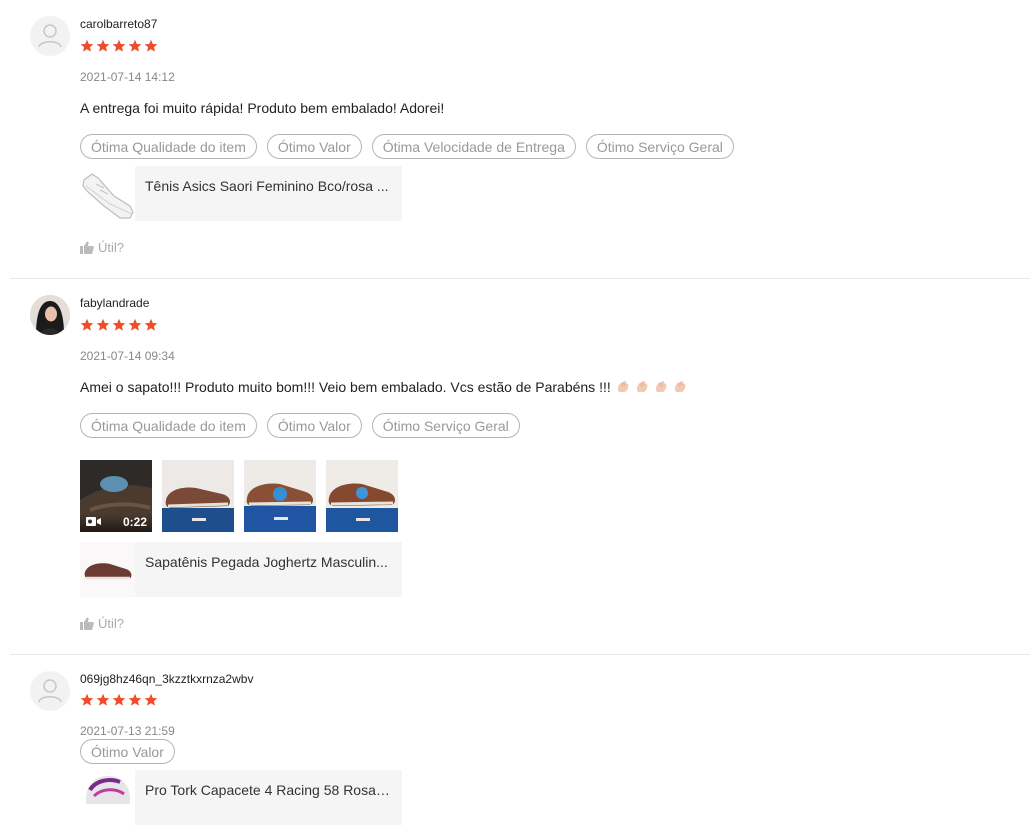  What do you see at coordinates (127, 356) in the screenshot?
I see `review-timestamp: 2021-07-14 09:34` at bounding box center [127, 356].